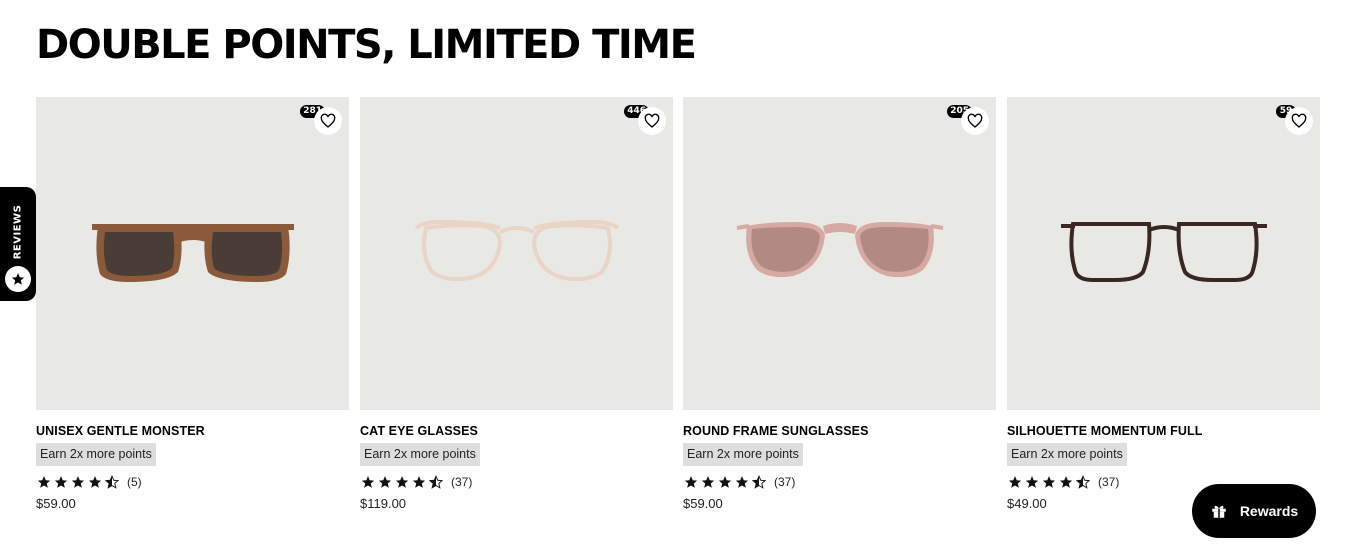 This screenshot has height=545, width=1353. Describe the element at coordinates (1104, 431) in the screenshot. I see `product-name: SILHOUETTE MOMENTUM FULL` at that location.